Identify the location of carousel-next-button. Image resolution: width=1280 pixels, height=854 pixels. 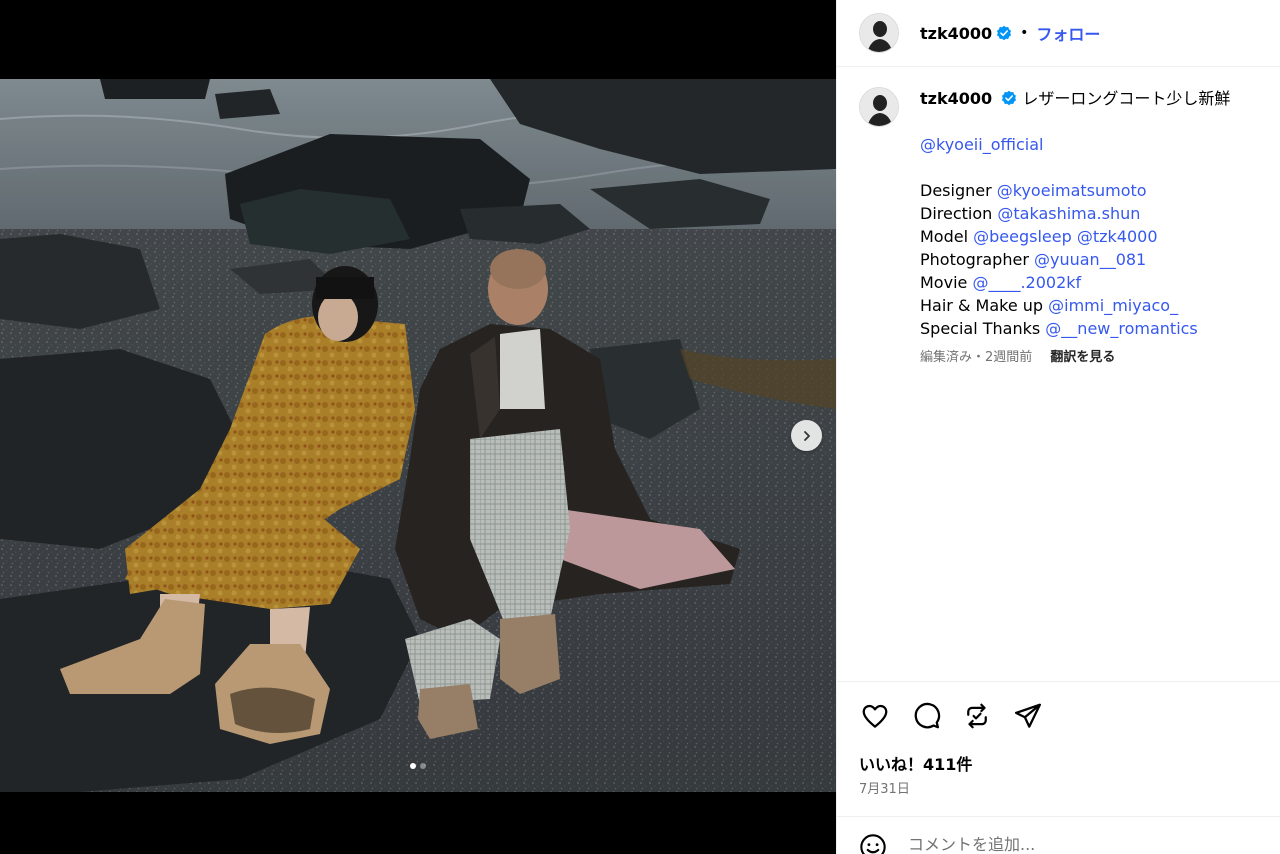
(806, 435).